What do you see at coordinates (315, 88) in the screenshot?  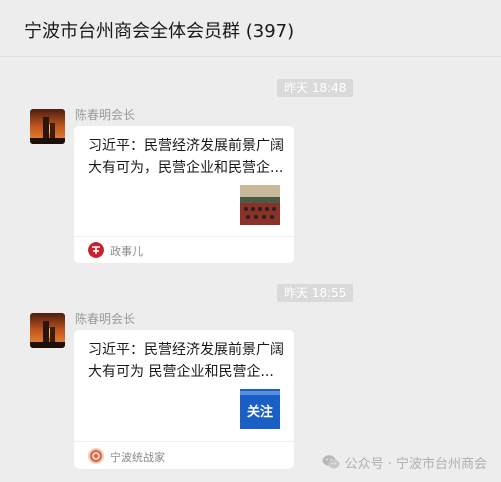 I see `timestamp: 昨天 18:48` at bounding box center [315, 88].